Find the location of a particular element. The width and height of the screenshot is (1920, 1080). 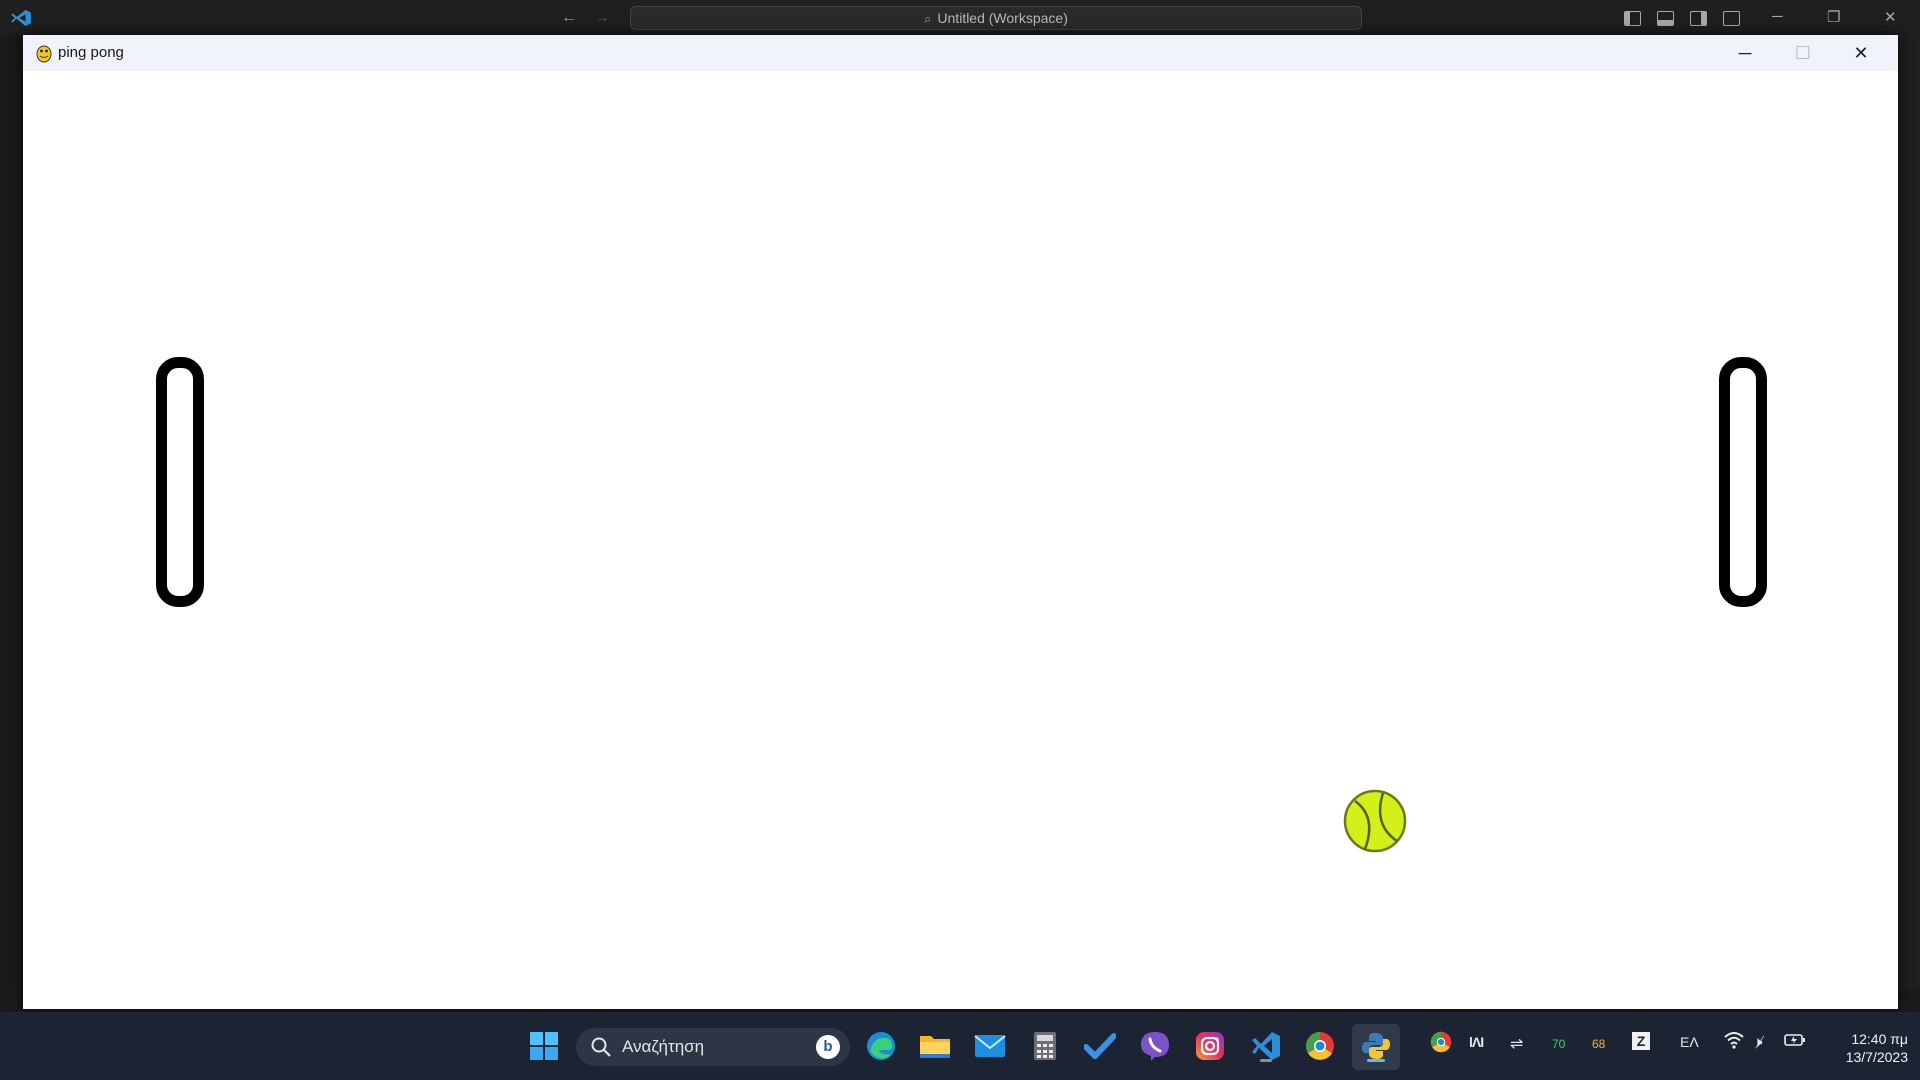

clock-time: 12:40 πμ is located at coordinates (1879, 1039).